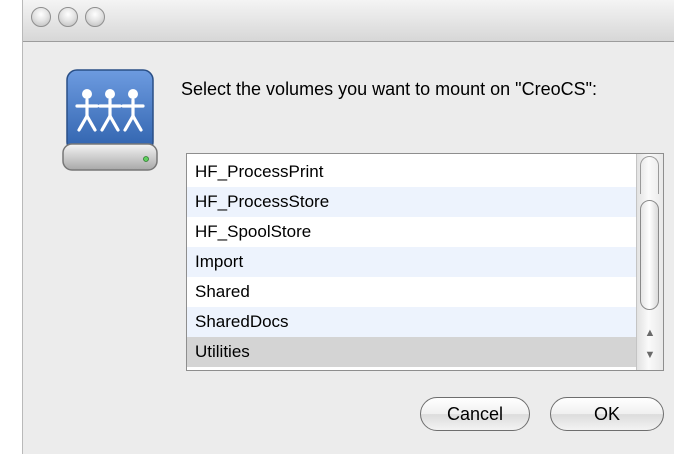 The height and width of the screenshot is (454, 674). What do you see at coordinates (348, 21) in the screenshot?
I see `title-bar` at bounding box center [348, 21].